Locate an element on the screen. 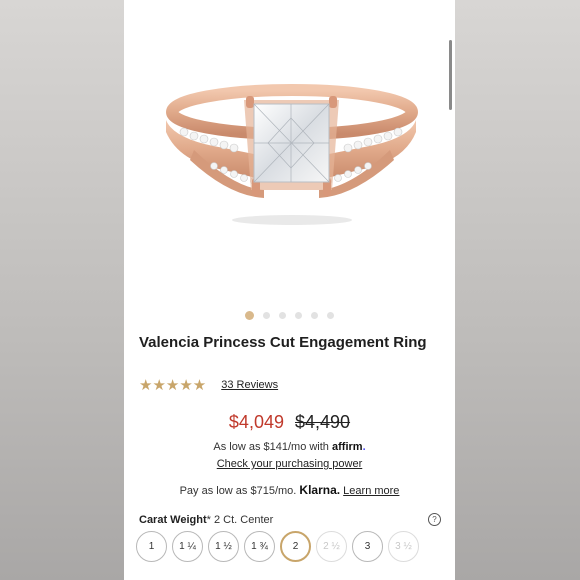 Image resolution: width=580 pixels, height=580 pixels. carat-option: 3 is located at coordinates (367, 546).